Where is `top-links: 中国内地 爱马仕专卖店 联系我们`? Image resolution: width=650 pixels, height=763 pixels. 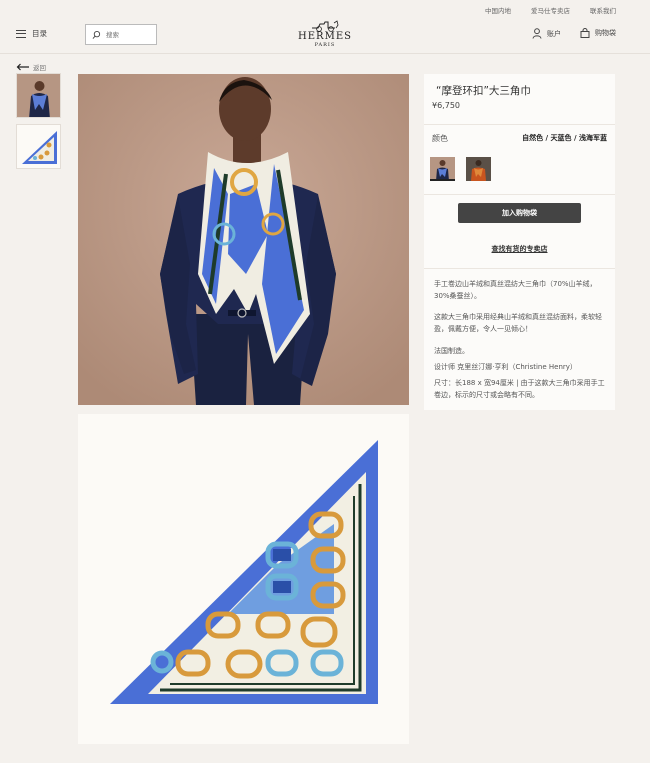
top-links: 中国内地 爱马仕专卖店 联系我们 is located at coordinates (550, 10).